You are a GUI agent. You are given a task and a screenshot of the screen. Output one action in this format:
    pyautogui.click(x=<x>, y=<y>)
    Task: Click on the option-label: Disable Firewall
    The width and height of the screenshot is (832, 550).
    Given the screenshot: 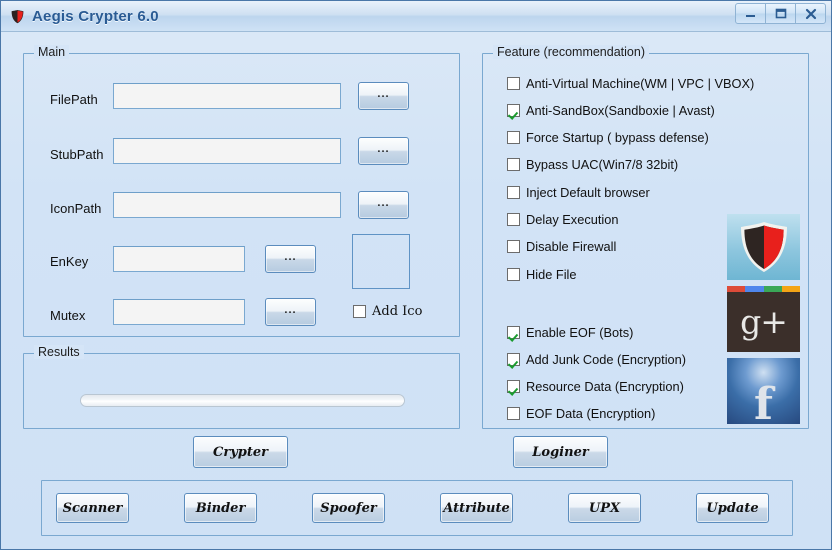 What is the action you would take?
    pyautogui.click(x=571, y=246)
    